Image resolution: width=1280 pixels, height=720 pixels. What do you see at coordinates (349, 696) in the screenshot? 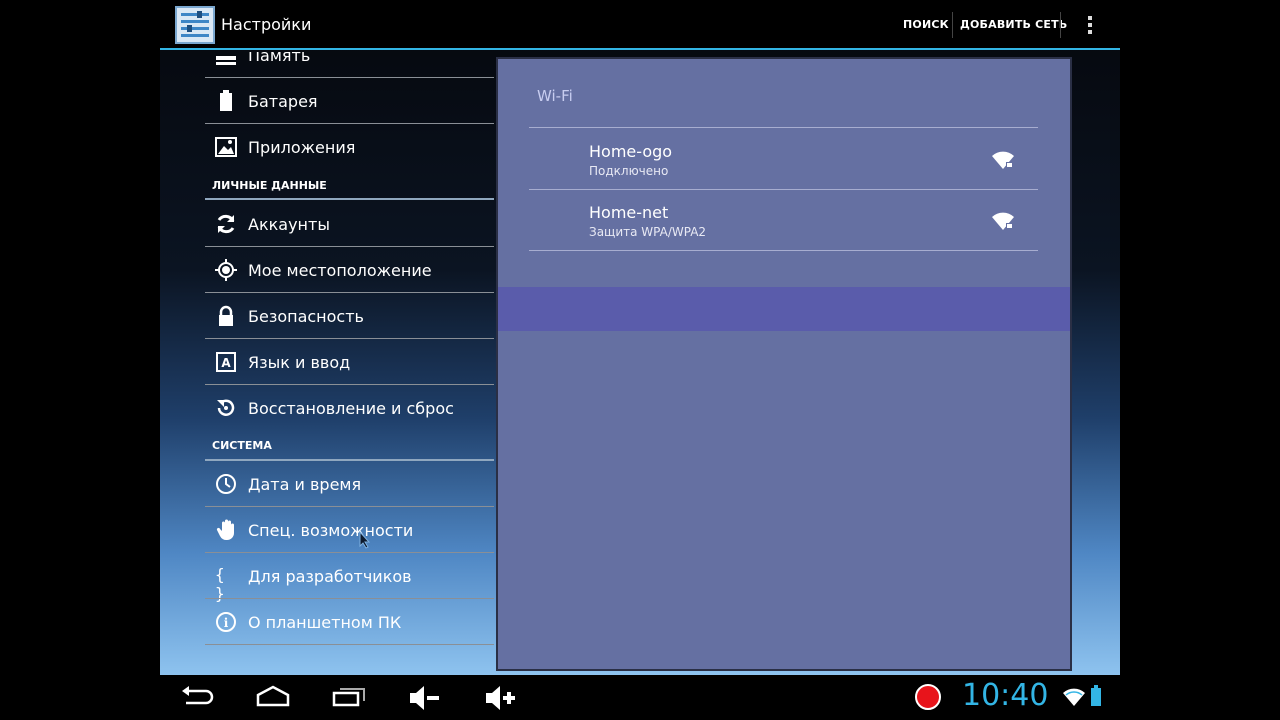
I see `recent-apps-icon` at bounding box center [349, 696].